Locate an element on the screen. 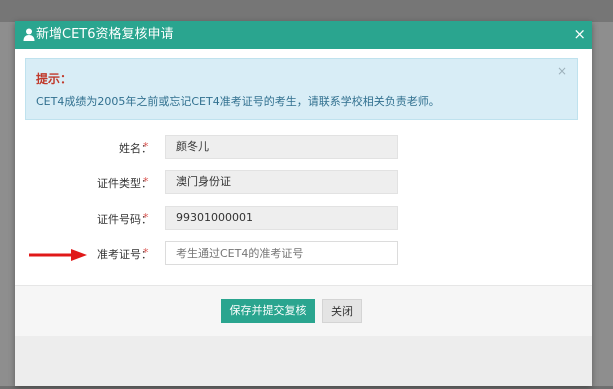 The width and height of the screenshot is (613, 389). modal-footer: 保存并提交复核 关闭 is located at coordinates (303, 311).